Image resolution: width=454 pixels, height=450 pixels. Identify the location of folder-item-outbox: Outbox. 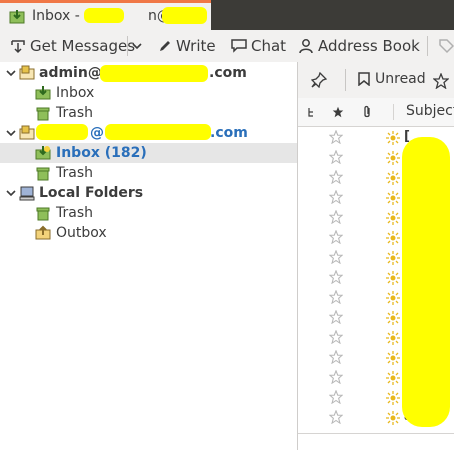
(148, 233).